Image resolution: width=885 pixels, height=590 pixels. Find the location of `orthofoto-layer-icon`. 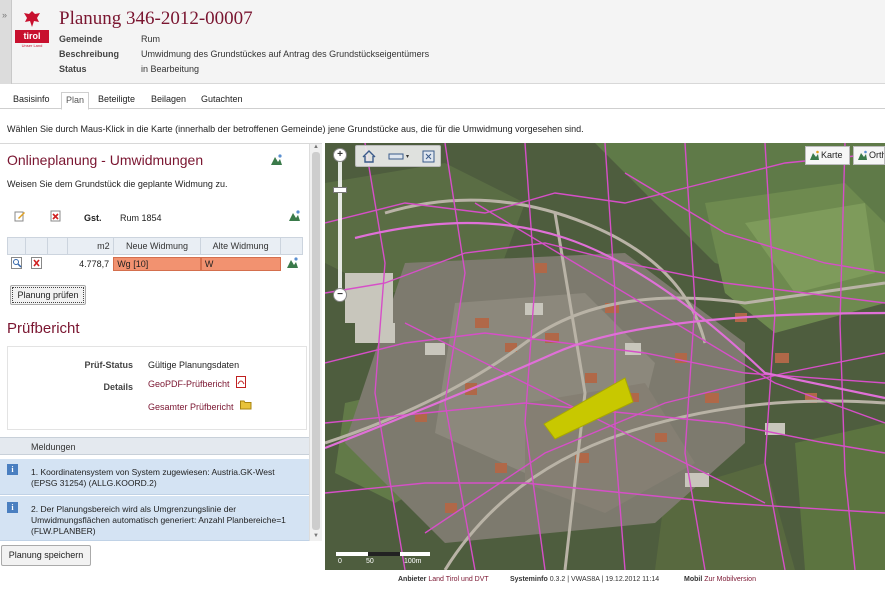

orthofoto-layer-icon is located at coordinates (862, 155).